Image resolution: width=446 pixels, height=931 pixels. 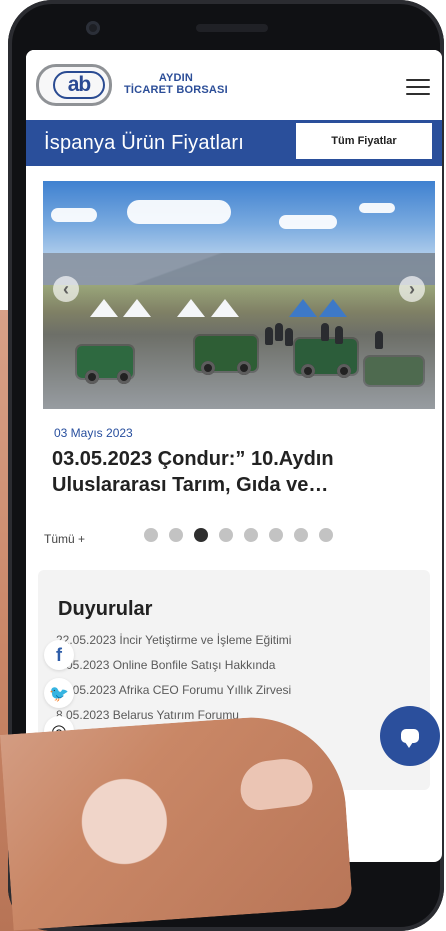 I want to click on all-prices-button: Tüm Fiyatlar, so click(x=364, y=141).